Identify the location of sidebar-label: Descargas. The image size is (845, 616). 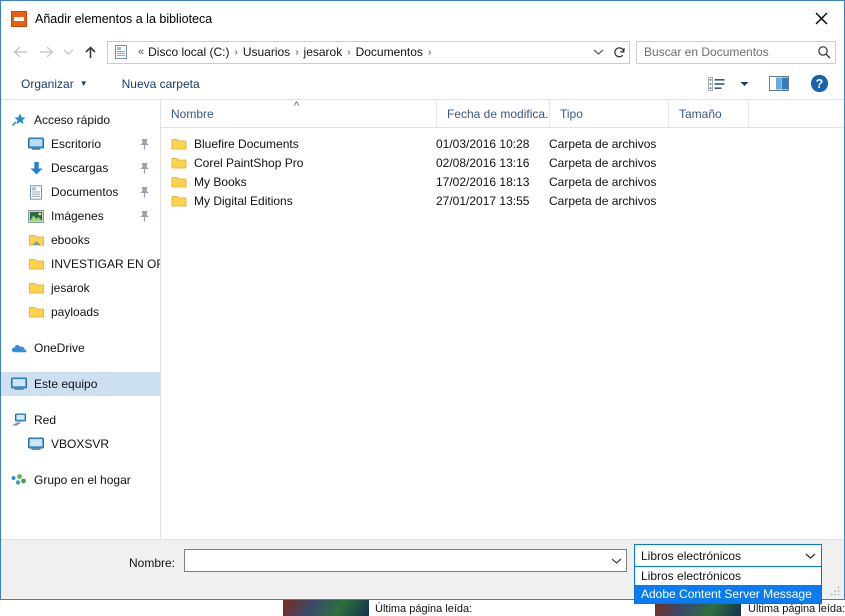
(80, 168).